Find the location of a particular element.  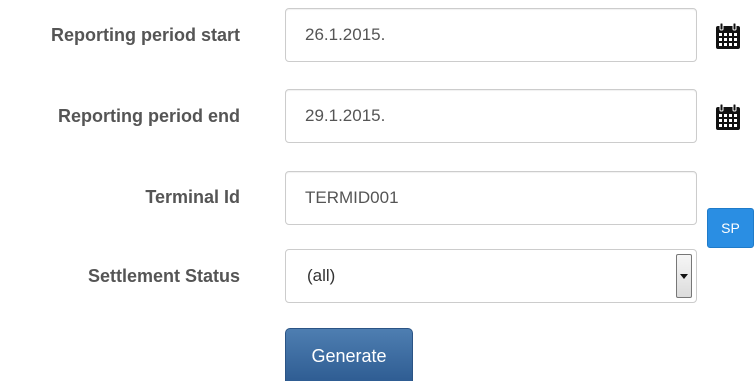

period-start-input: 26.1.2015. is located at coordinates (491, 35).